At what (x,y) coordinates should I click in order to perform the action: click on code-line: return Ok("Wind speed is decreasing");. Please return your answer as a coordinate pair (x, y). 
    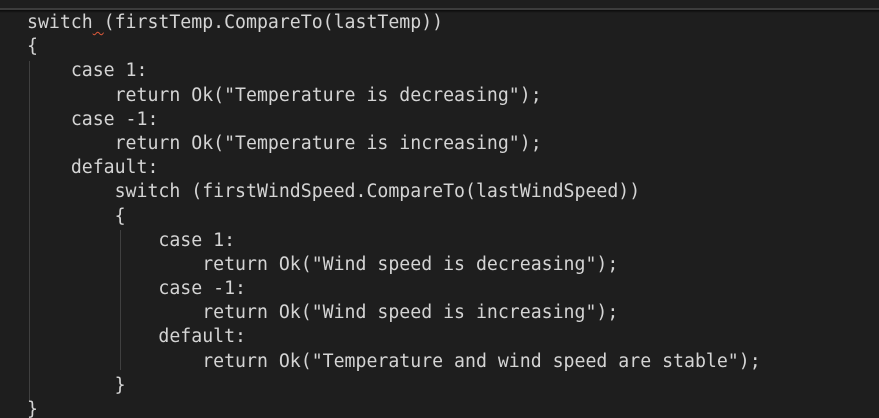
    Looking at the image, I should click on (394, 265).